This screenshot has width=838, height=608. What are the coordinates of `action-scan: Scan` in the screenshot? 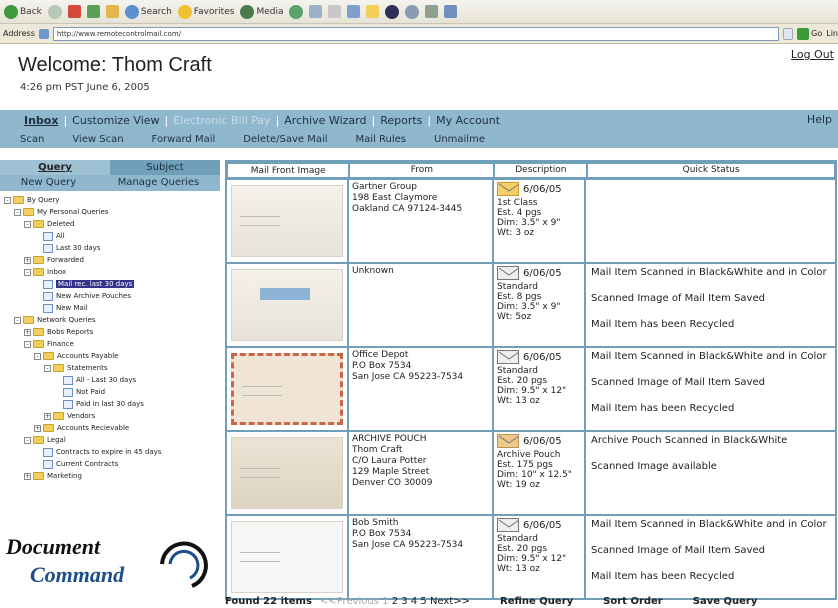 It's located at (32, 139).